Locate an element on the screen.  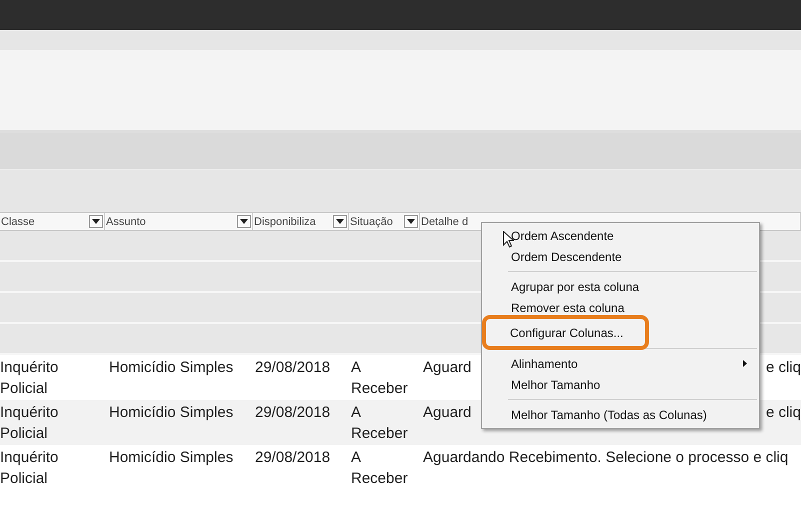
column-header: Assunto is located at coordinates (125, 222).